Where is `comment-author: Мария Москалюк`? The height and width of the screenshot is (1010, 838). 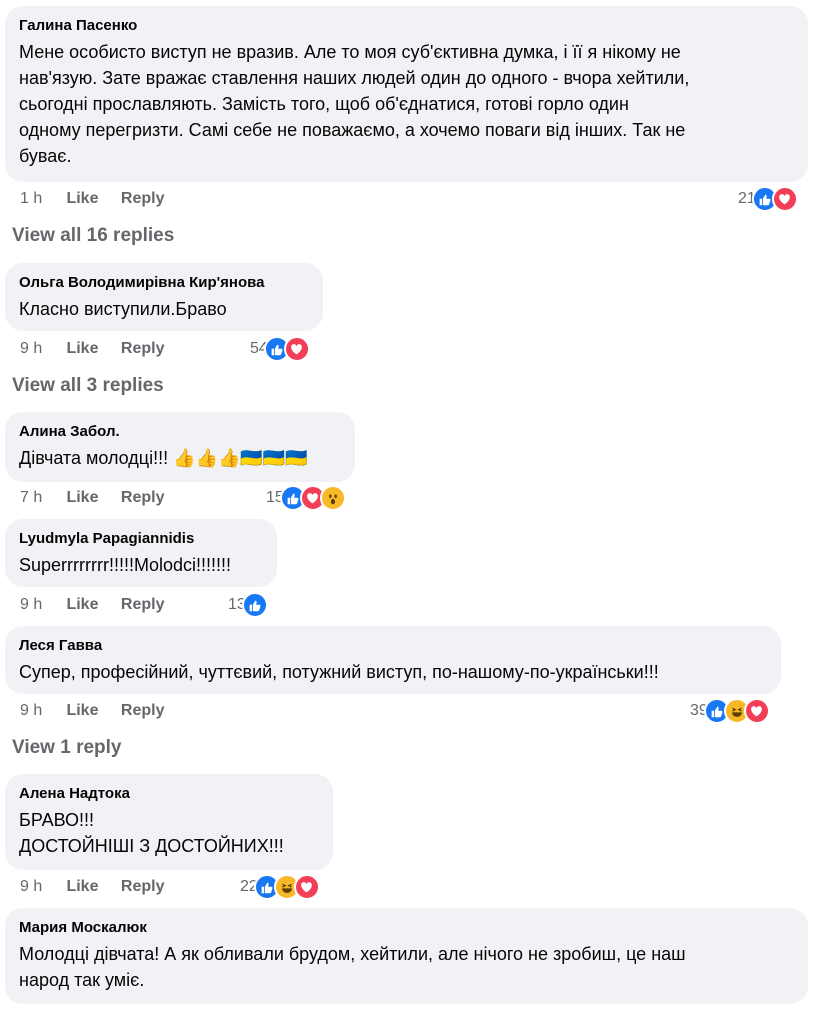
comment-author: Мария Москалюк is located at coordinates (406, 928).